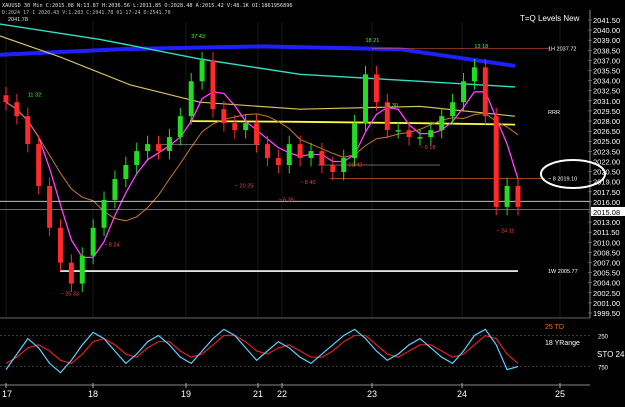 The height and width of the screenshot is (407, 625). What do you see at coordinates (606, 293) in the screenshot?
I see `y-tick-label: 2002.50` at bounding box center [606, 293].